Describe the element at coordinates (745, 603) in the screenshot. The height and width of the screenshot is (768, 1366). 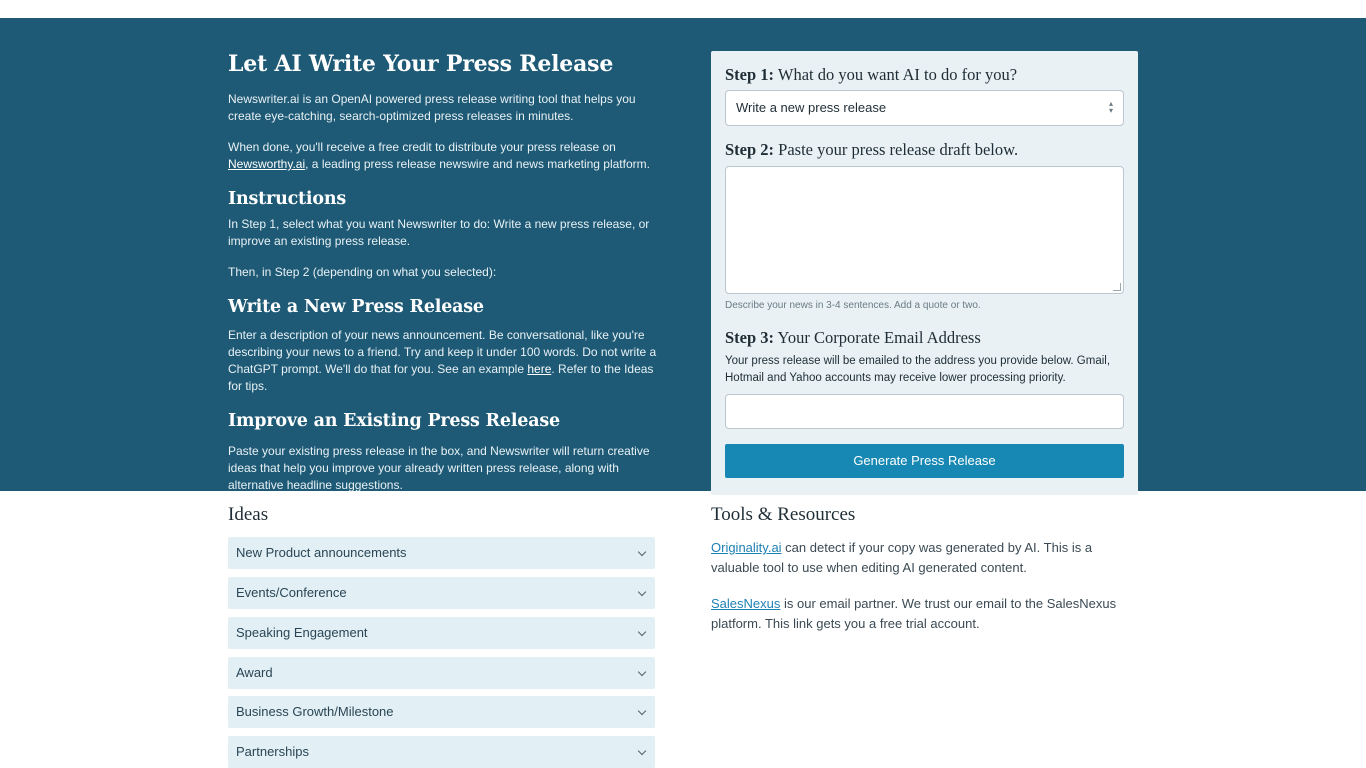
I see `salesnexus-link: SalesNexus` at that location.